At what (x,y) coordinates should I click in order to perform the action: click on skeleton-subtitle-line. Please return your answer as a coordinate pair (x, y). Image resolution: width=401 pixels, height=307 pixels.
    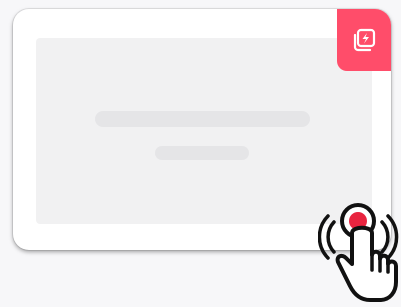
    Looking at the image, I should click on (202, 153).